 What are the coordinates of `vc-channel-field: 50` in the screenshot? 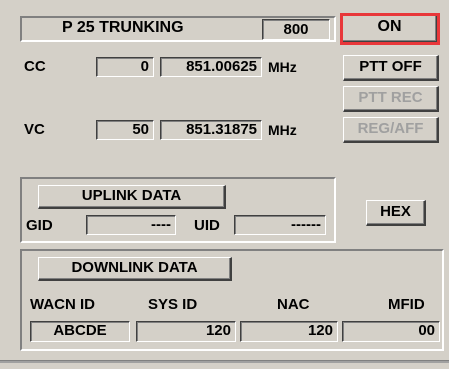 It's located at (125, 130).